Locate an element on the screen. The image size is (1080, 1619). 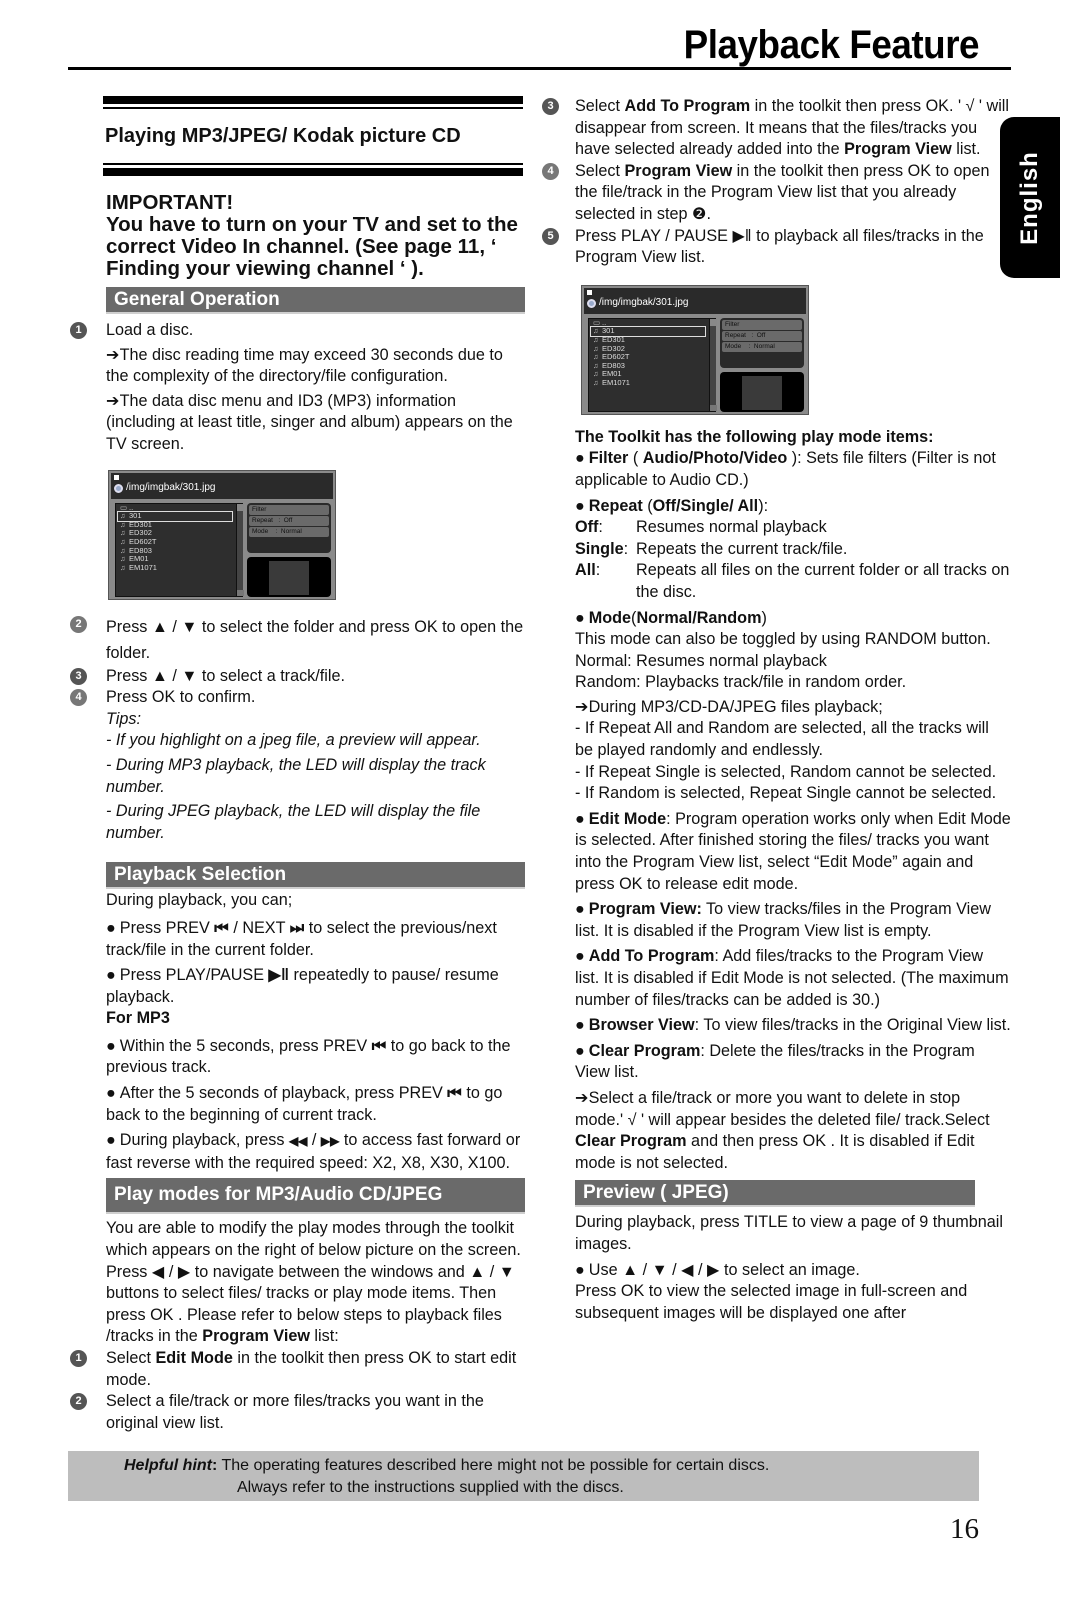
text-line: Normal: Resumes normal playback is located at coordinates (701, 660).